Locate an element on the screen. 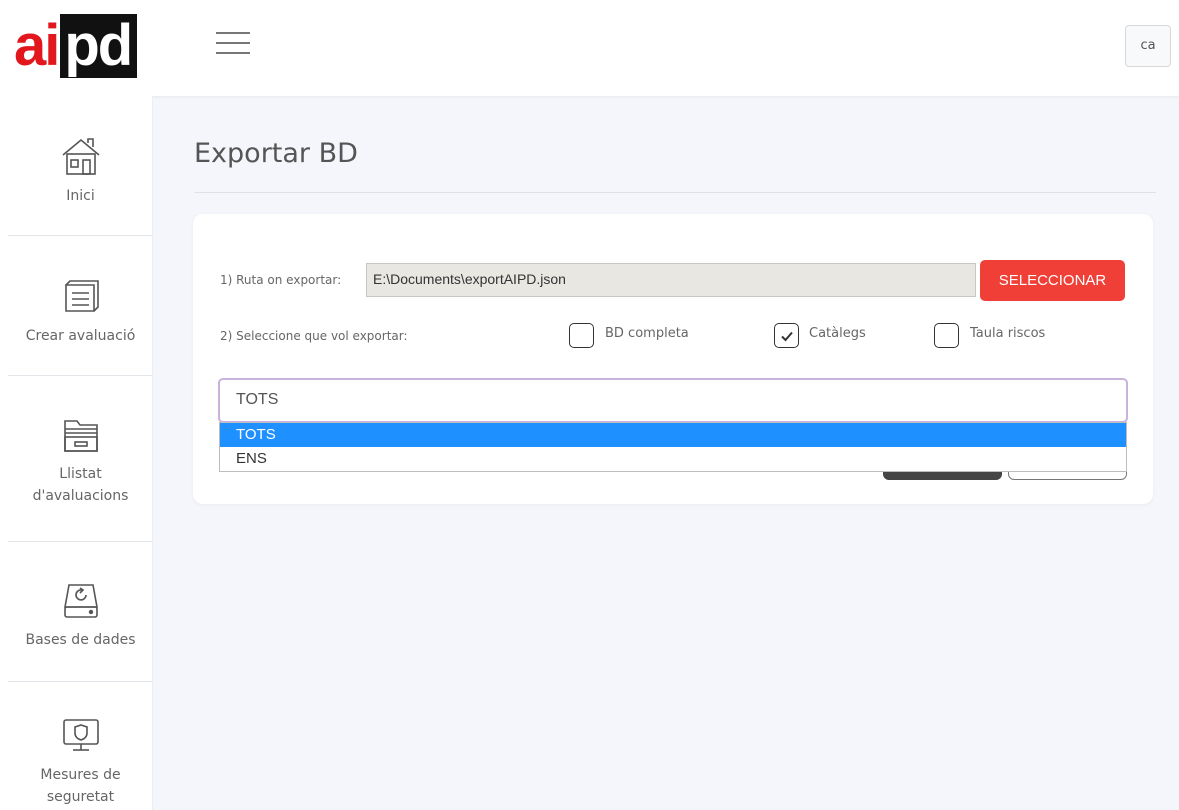 This screenshot has width=1179, height=810. check-icon is located at coordinates (786, 336).